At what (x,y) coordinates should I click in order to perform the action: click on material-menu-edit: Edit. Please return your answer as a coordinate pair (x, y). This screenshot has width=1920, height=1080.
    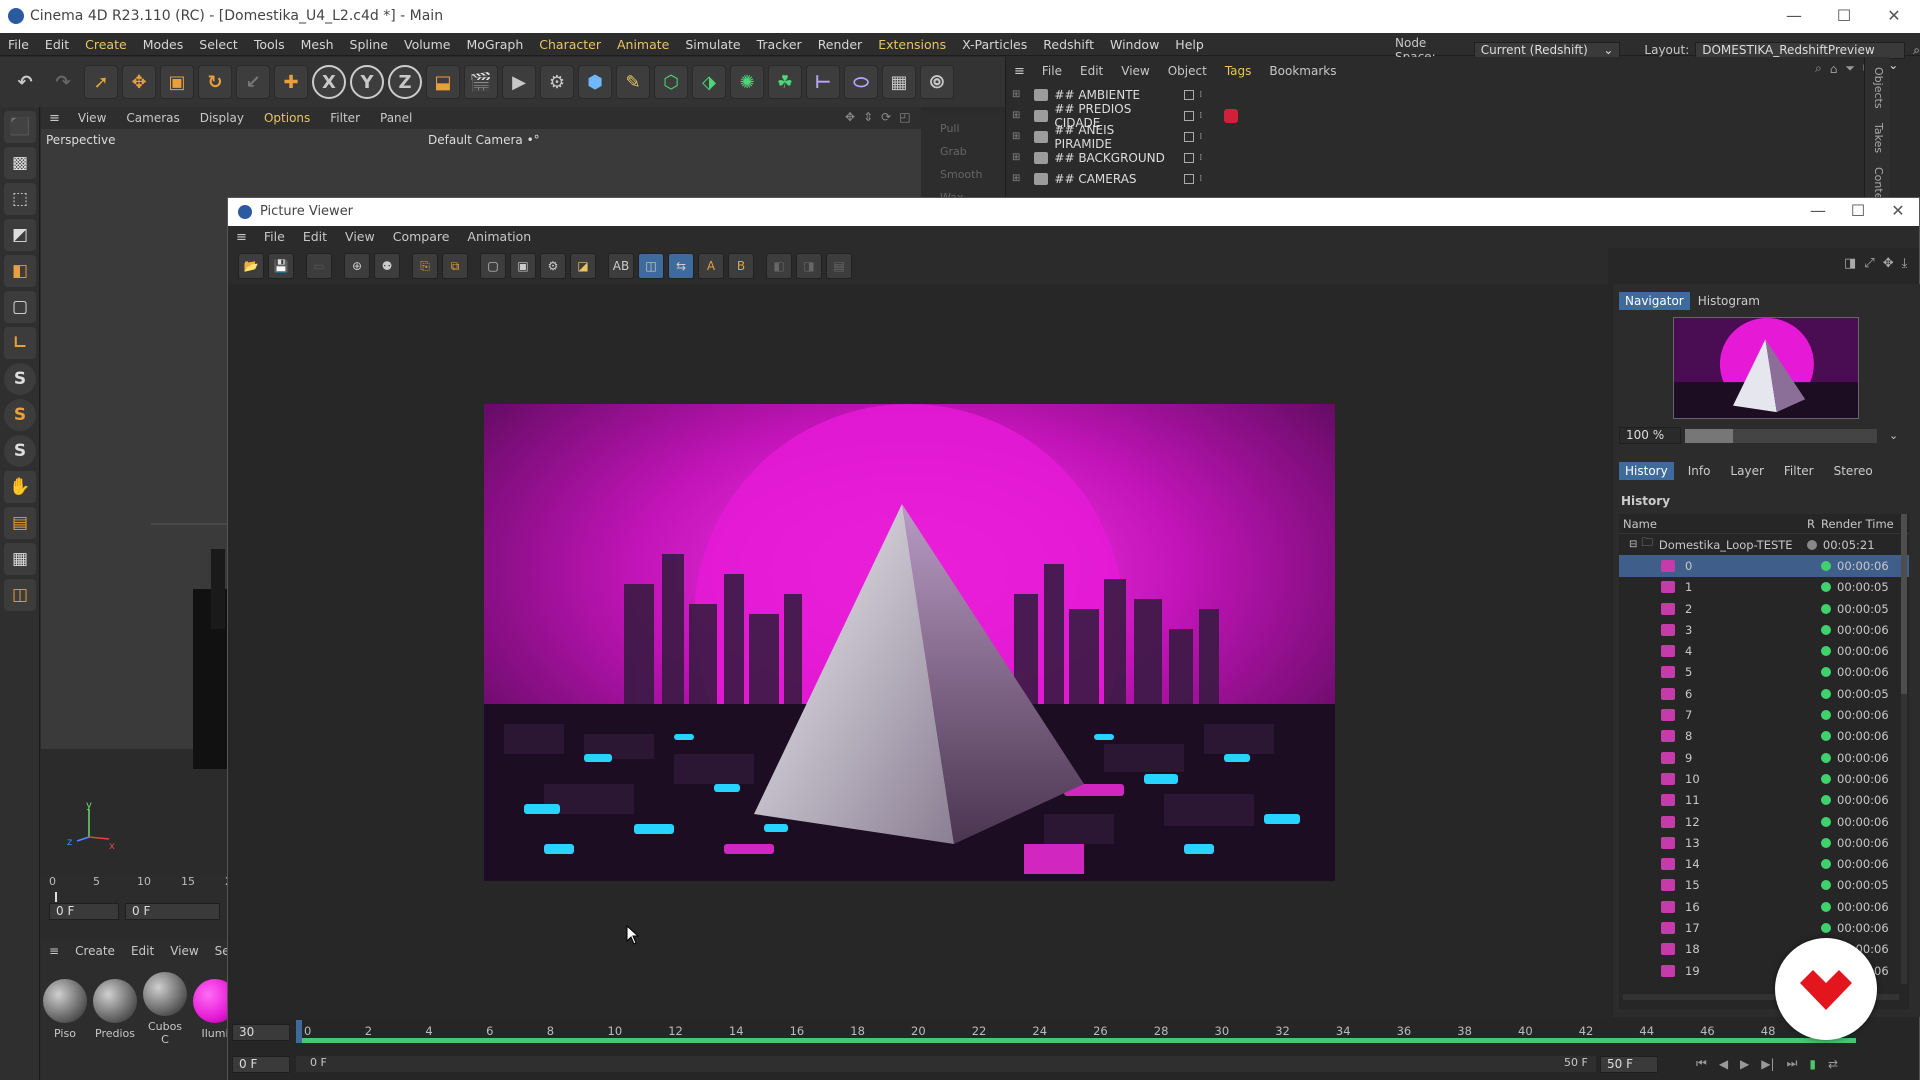
    Looking at the image, I should click on (142, 951).